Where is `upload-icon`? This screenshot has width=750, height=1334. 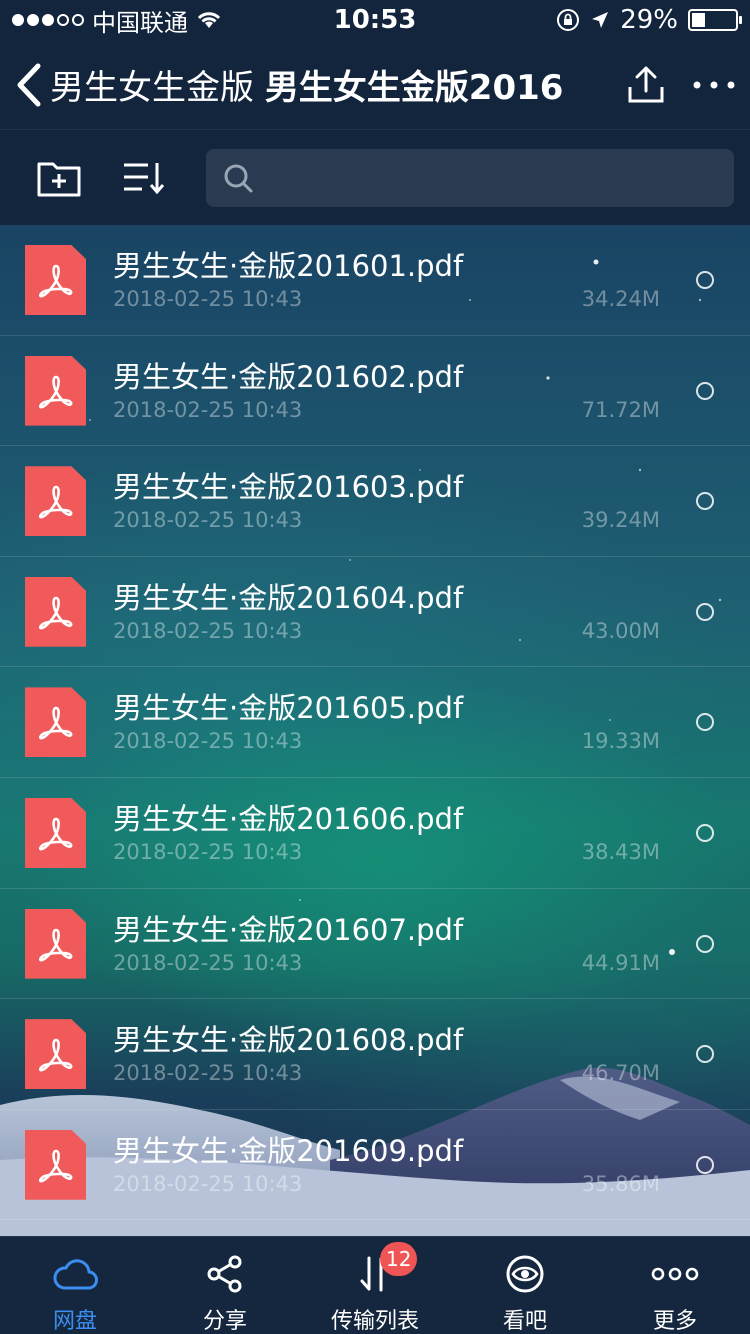
upload-icon is located at coordinates (646, 85).